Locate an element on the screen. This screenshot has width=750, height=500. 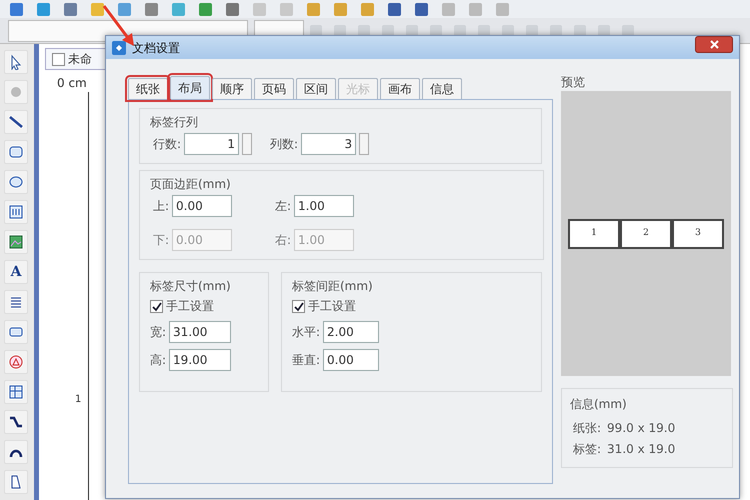
label-cell: 3 is located at coordinates (698, 233).